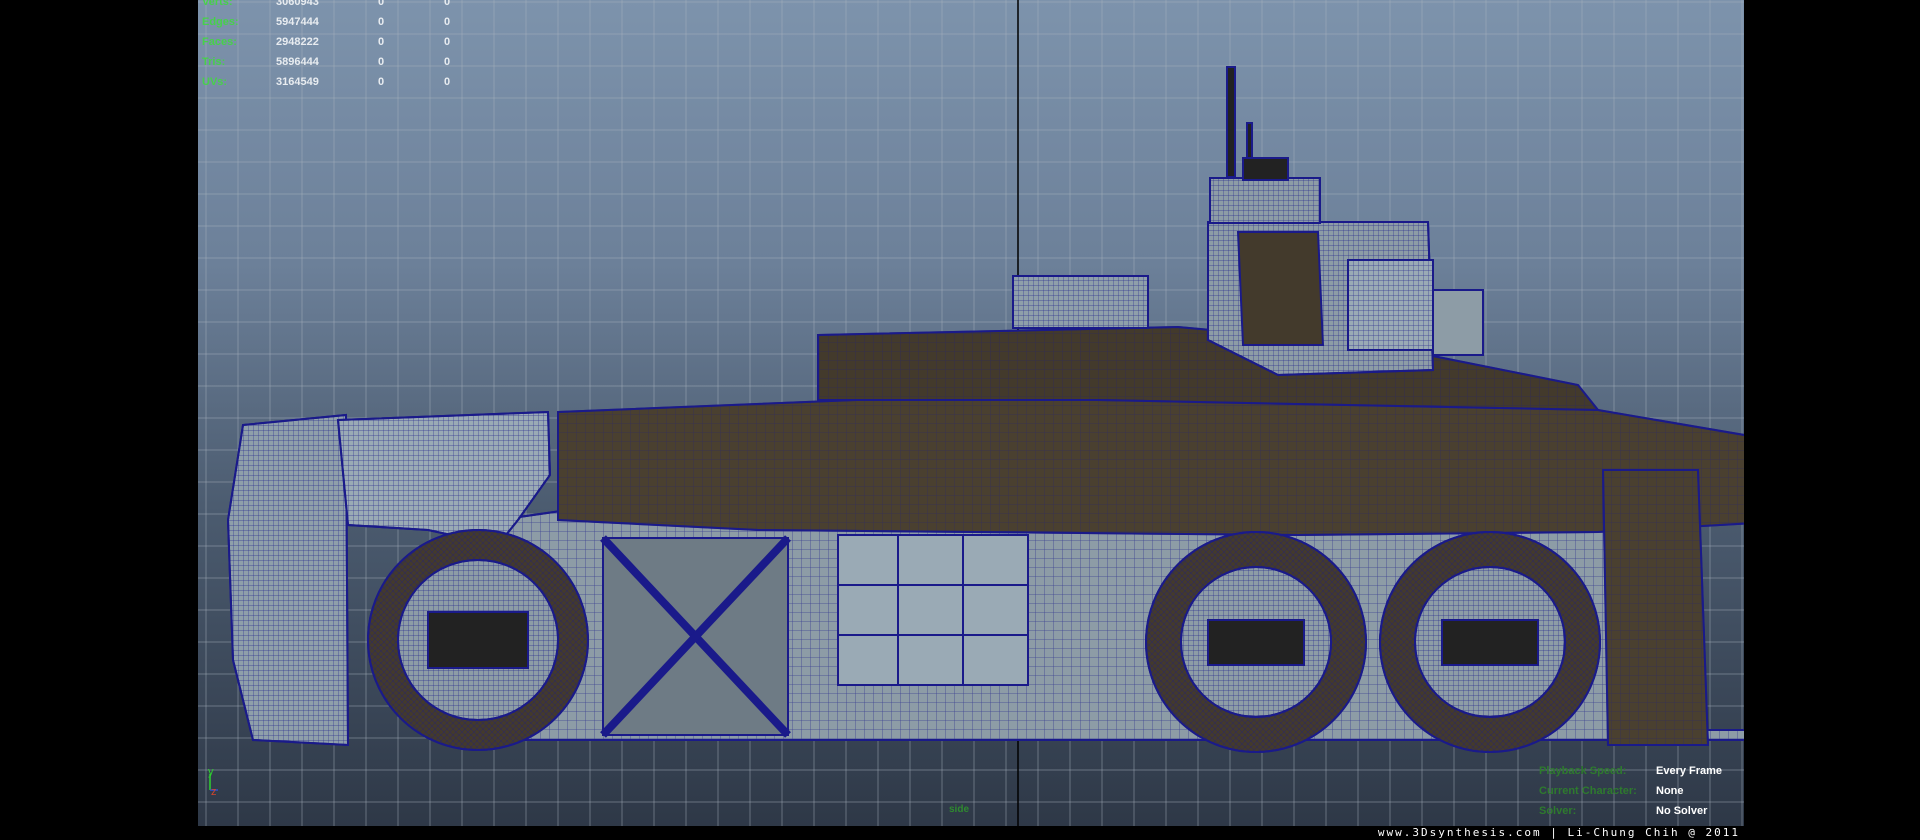 The width and height of the screenshot is (1920, 840). Describe the element at coordinates (1670, 791) in the screenshot. I see `info-value: None` at that location.